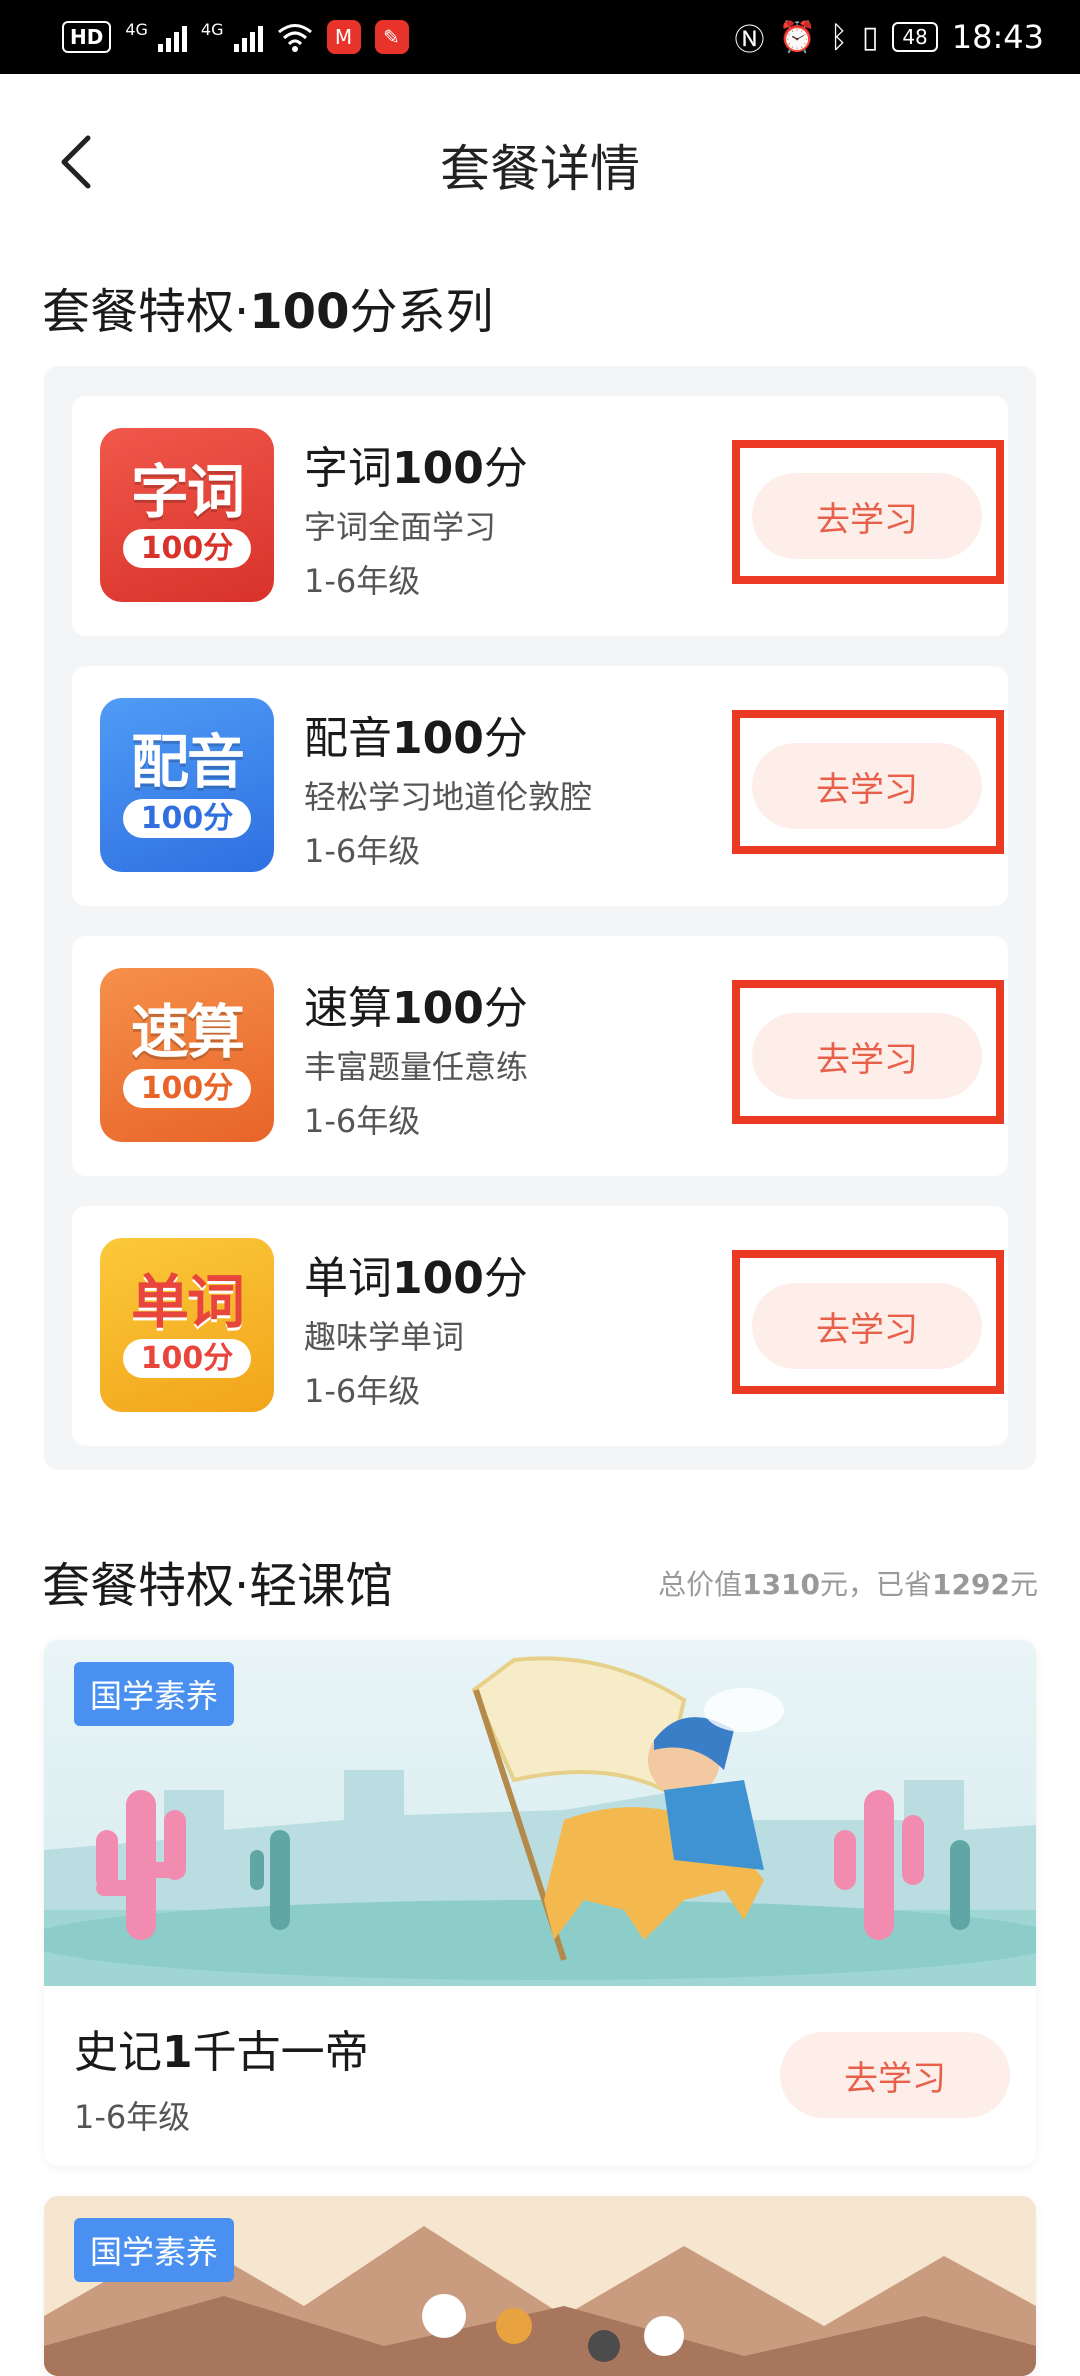 The image size is (1080, 2376). I want to click on logo-title: 单词, so click(187, 1301).